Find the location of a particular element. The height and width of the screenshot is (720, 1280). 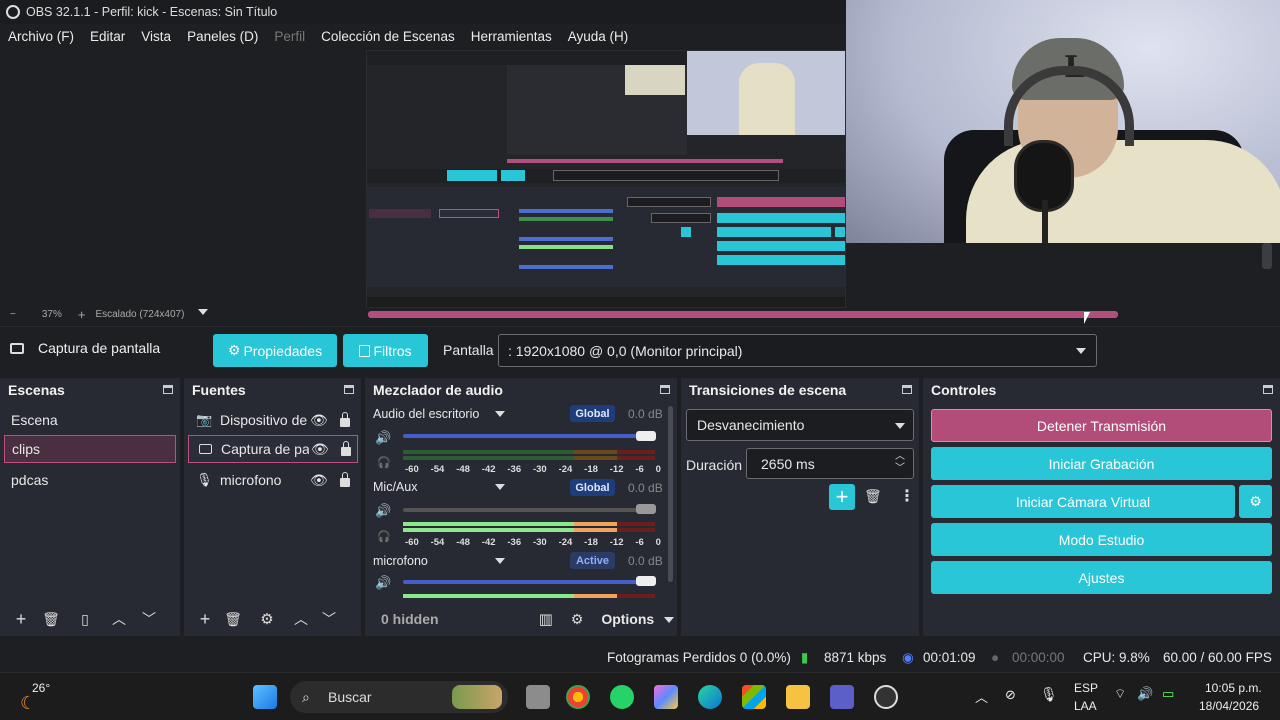

language-bottom: LAA is located at coordinates (1085, 706).